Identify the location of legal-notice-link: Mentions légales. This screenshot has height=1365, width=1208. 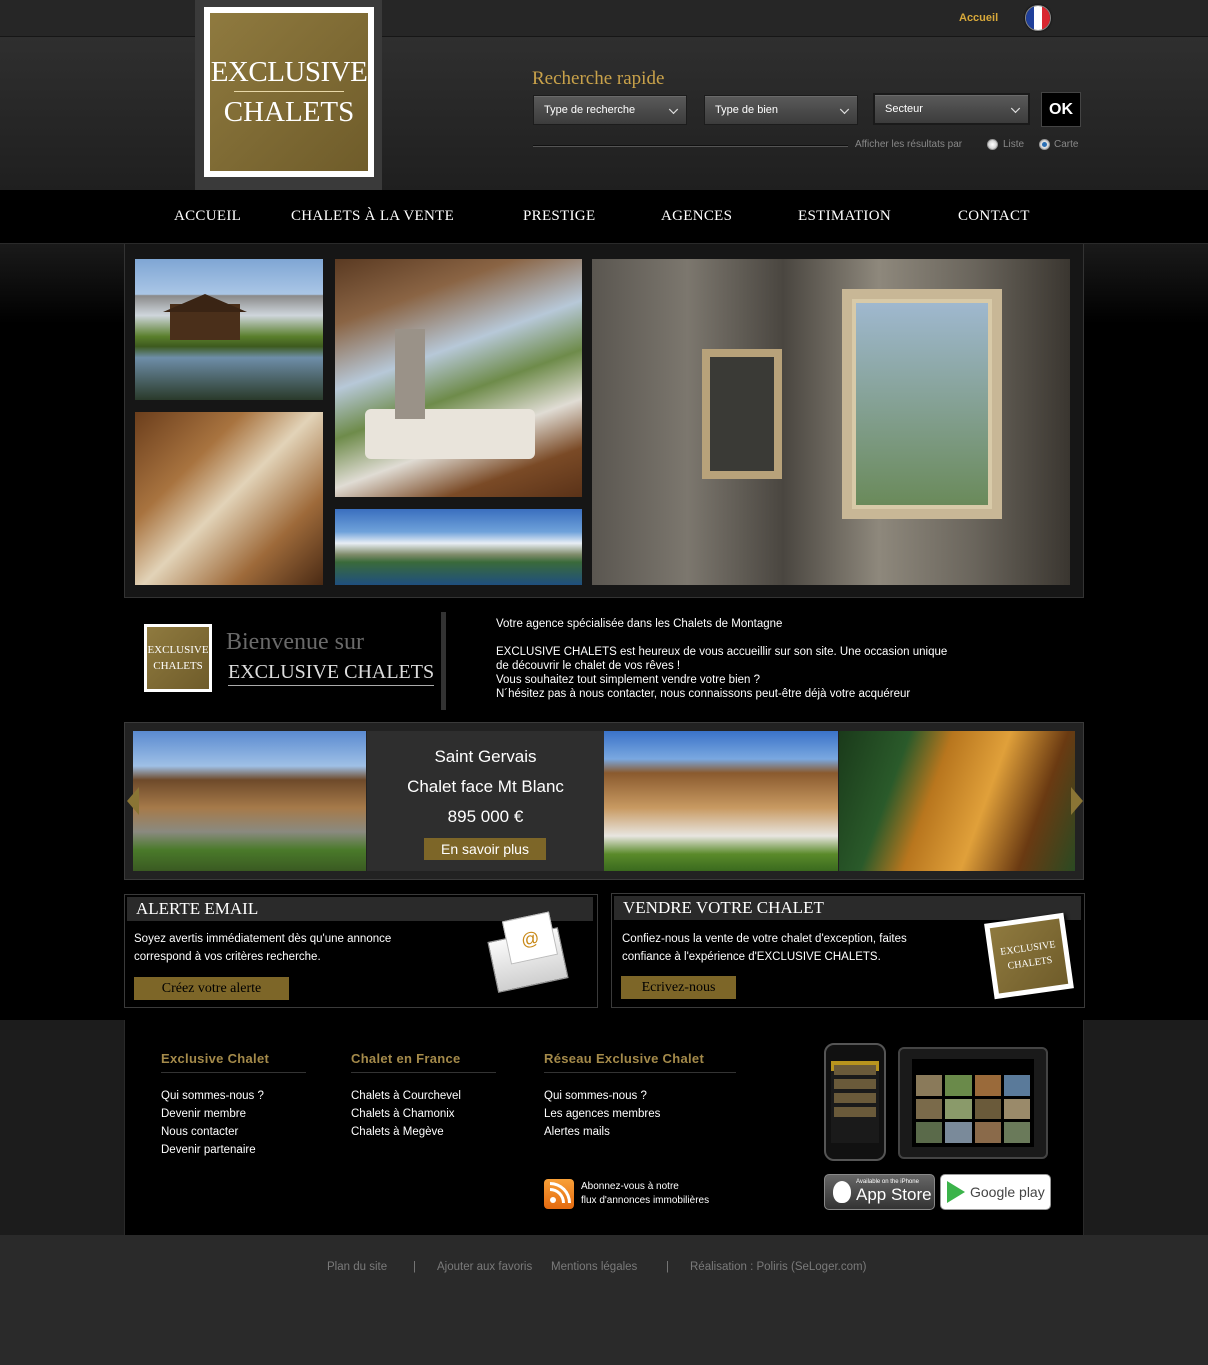
(594, 1267).